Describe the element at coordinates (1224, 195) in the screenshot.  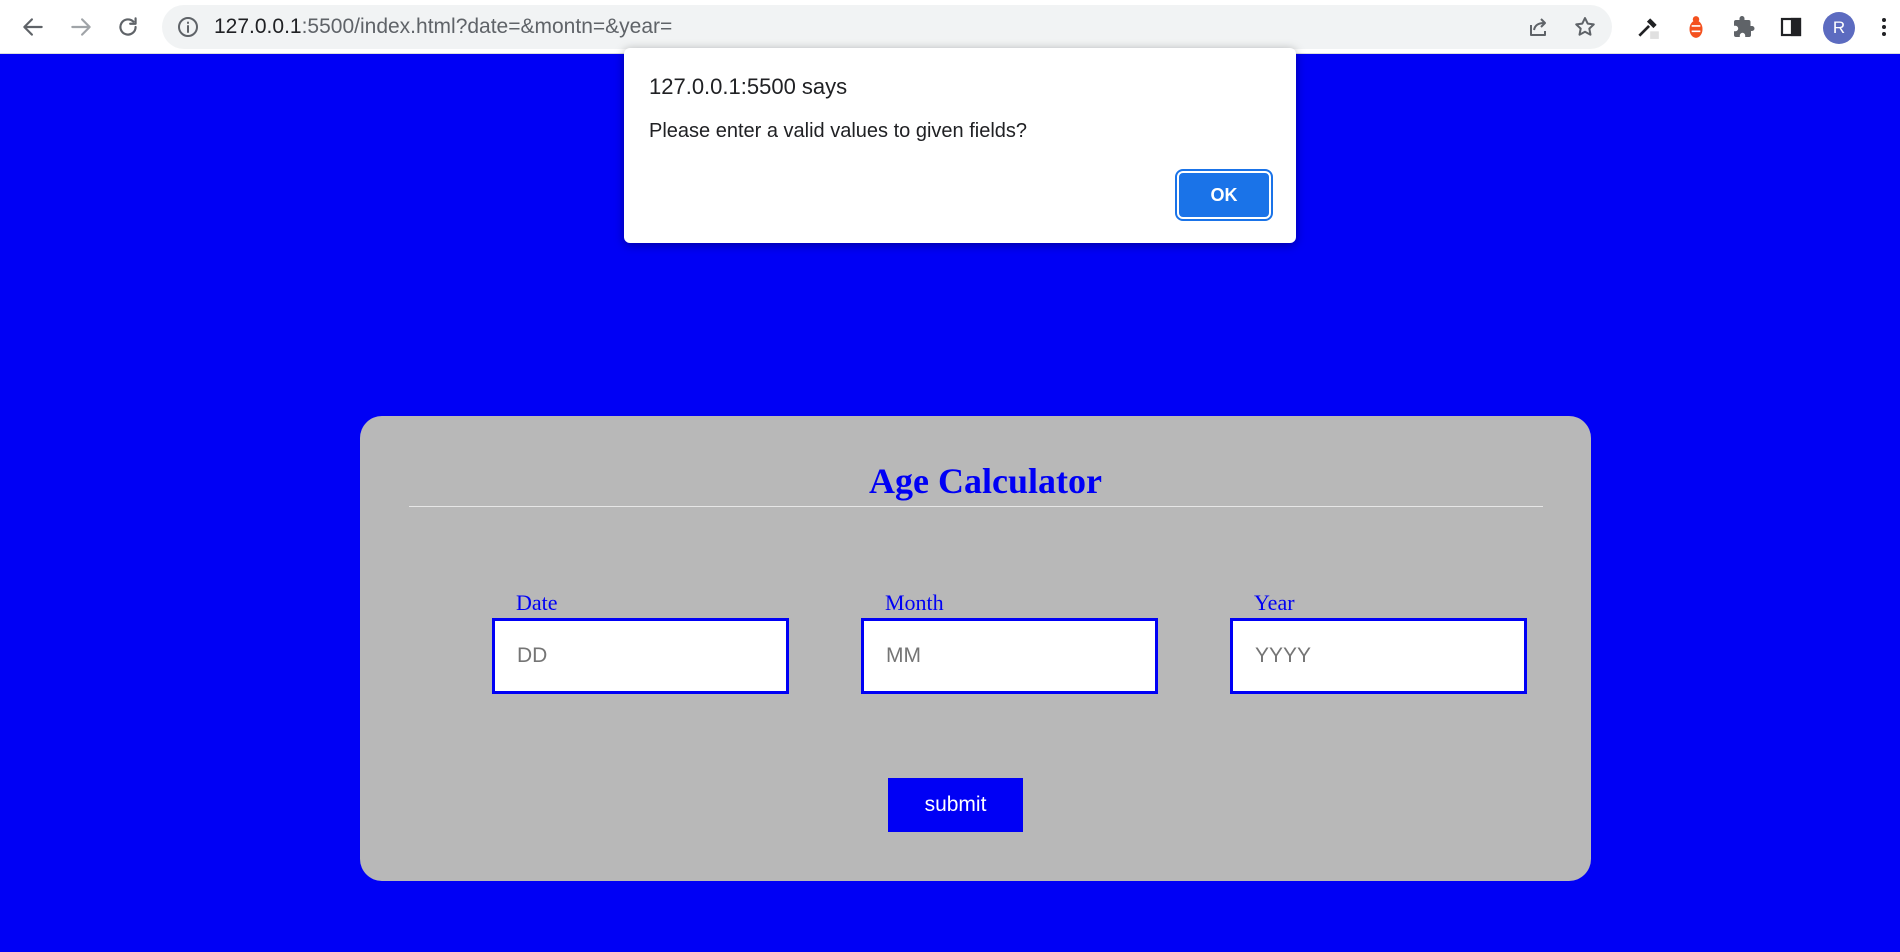
I see `ok-button: OK` at that location.